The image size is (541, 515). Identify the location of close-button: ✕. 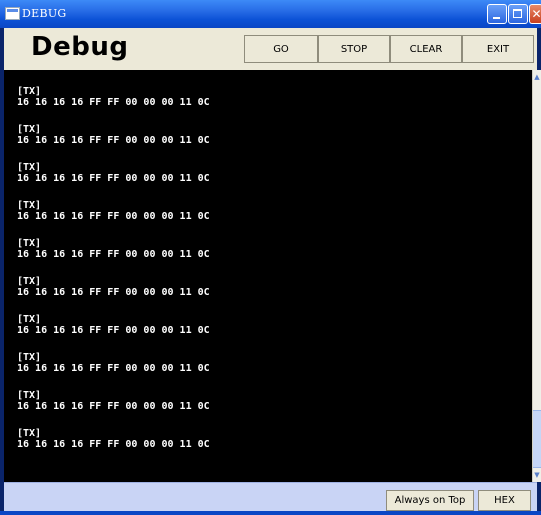
(535, 14).